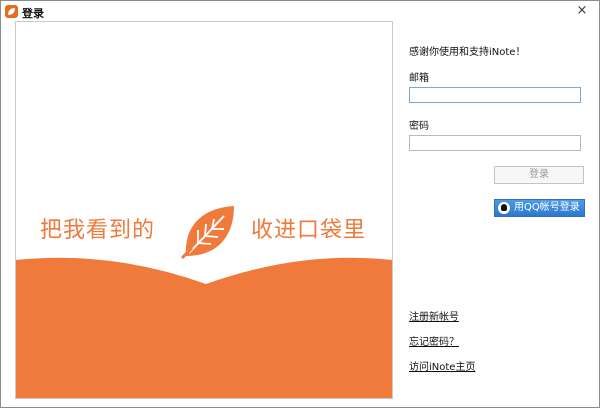 This screenshot has width=600, height=408. Describe the element at coordinates (442, 365) in the screenshot. I see `visit-homepage-link: 访问iNote主页` at that location.